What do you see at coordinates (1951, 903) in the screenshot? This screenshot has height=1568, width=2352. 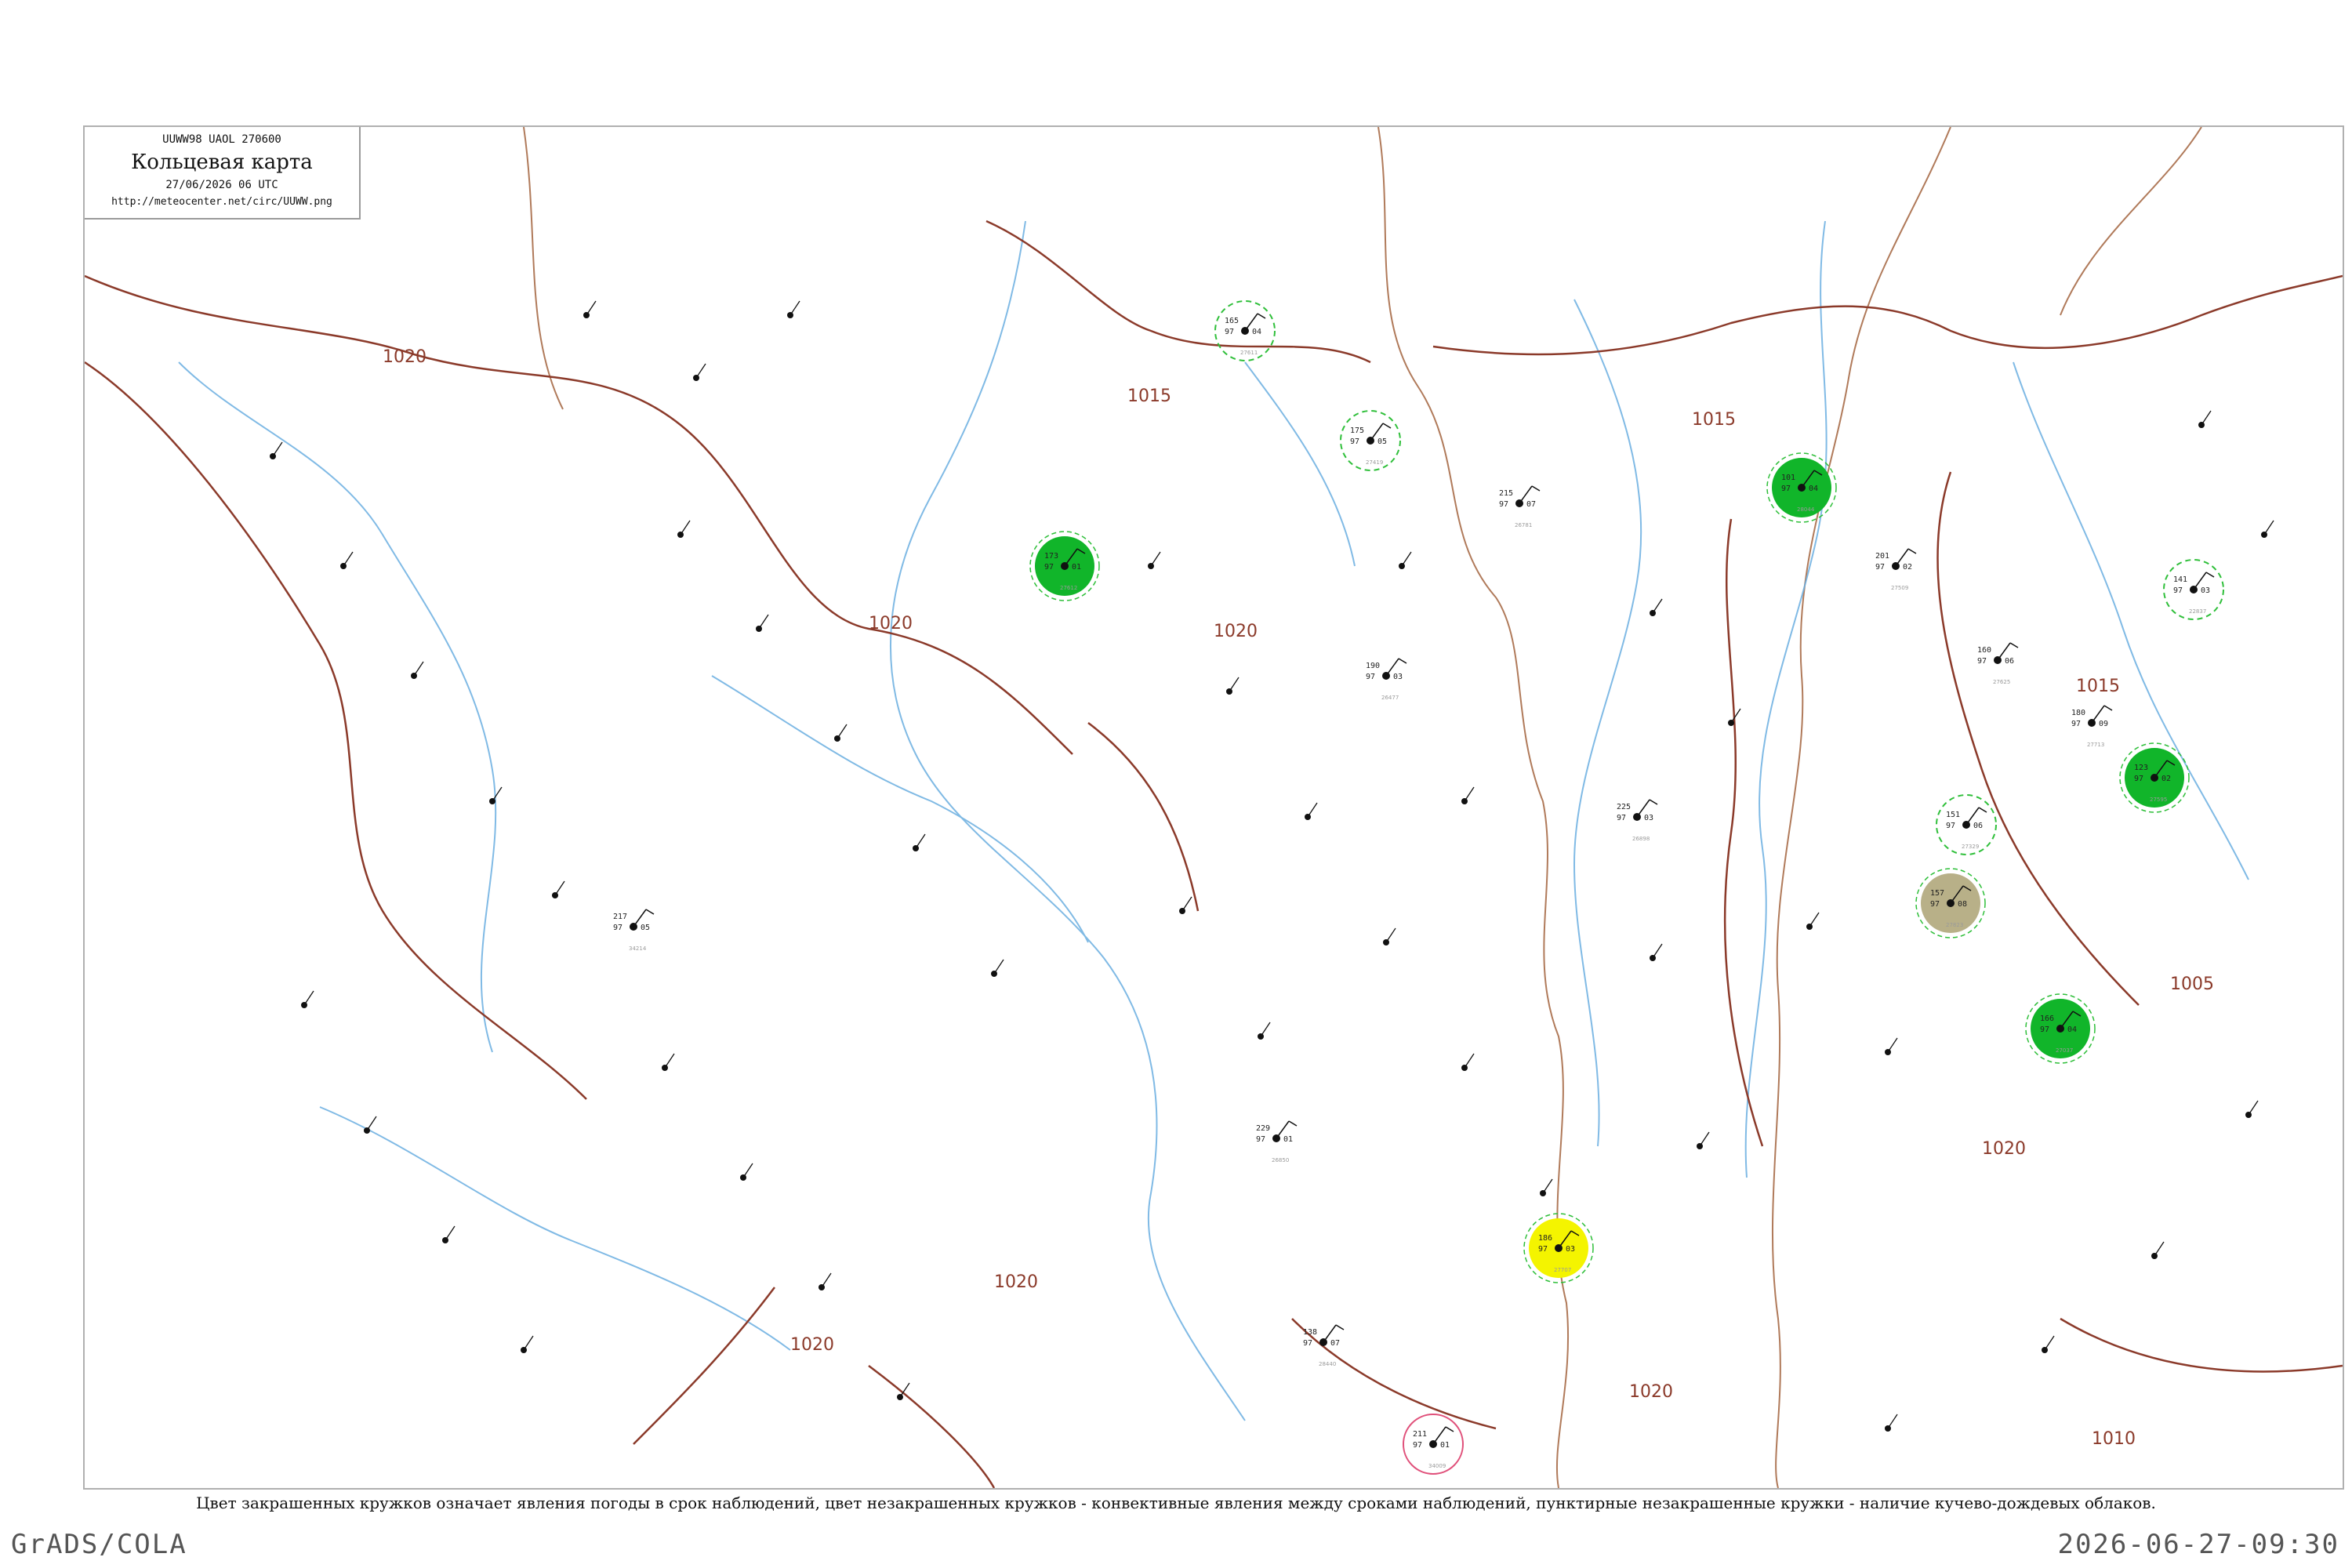 I see `station-27823: 157 97 08 27823` at bounding box center [1951, 903].